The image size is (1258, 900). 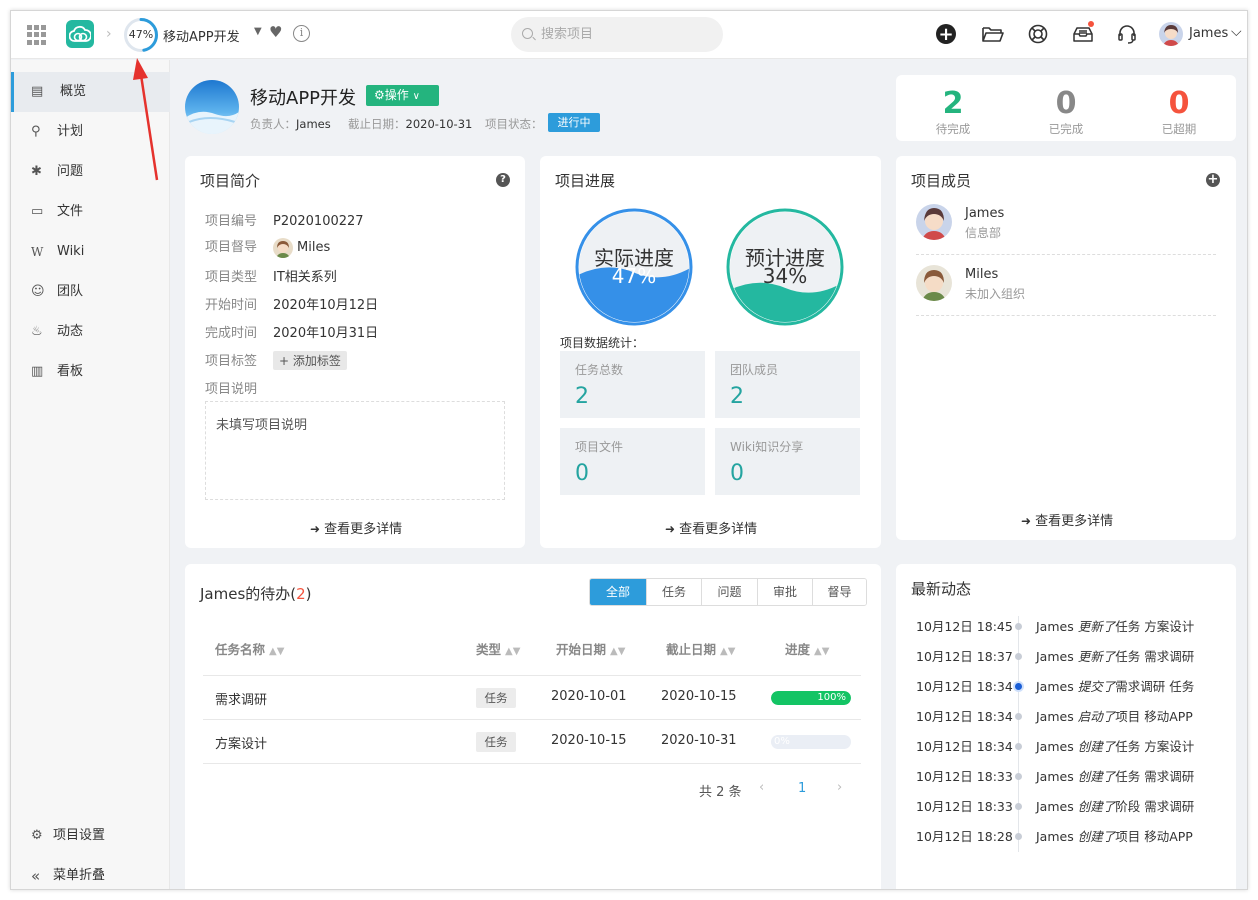 What do you see at coordinates (249, 648) in the screenshot?
I see `column-header-name: 任务名称 ▲▼` at bounding box center [249, 648].